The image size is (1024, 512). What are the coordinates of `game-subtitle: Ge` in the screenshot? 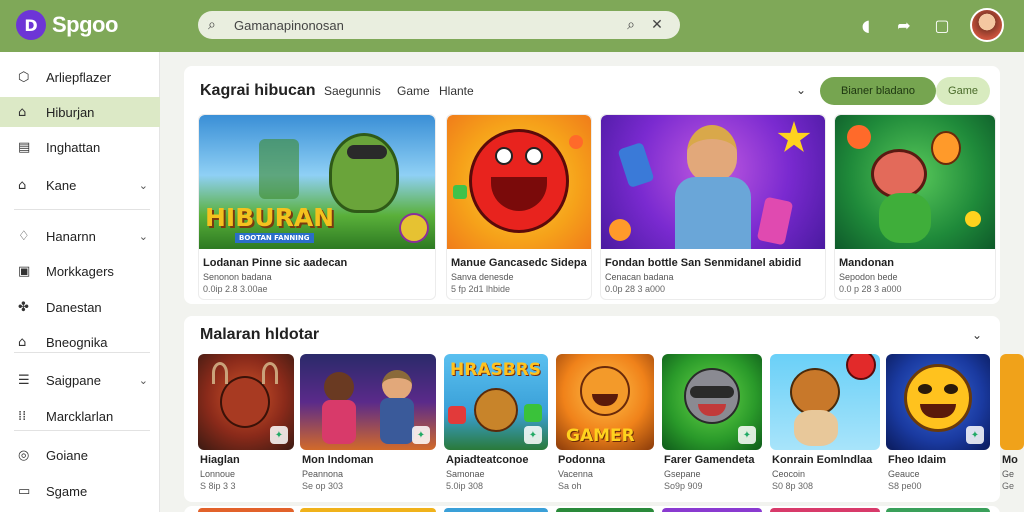 It's located at (1008, 474).